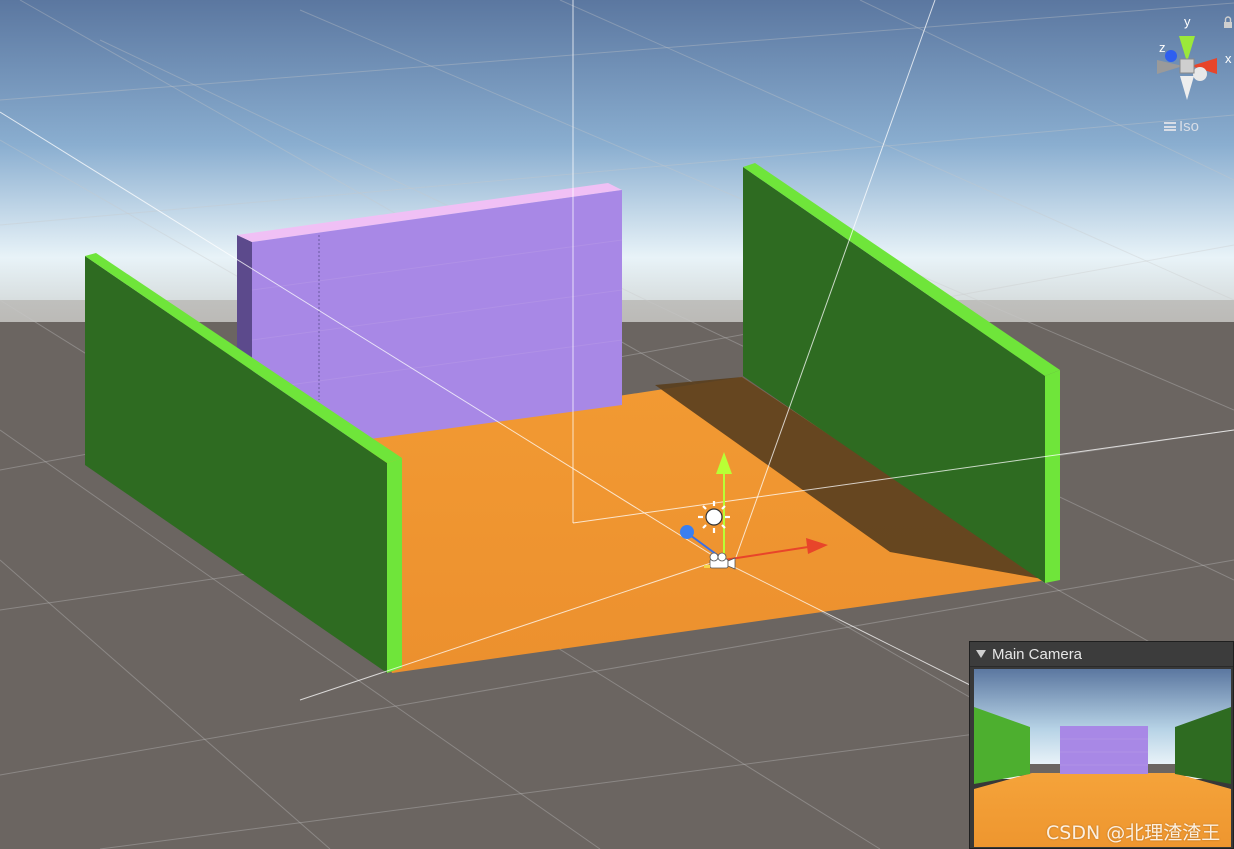 This screenshot has width=1234, height=849. Describe the element at coordinates (1187, 21) in the screenshot. I see `gizmo-y-label: y` at that location.